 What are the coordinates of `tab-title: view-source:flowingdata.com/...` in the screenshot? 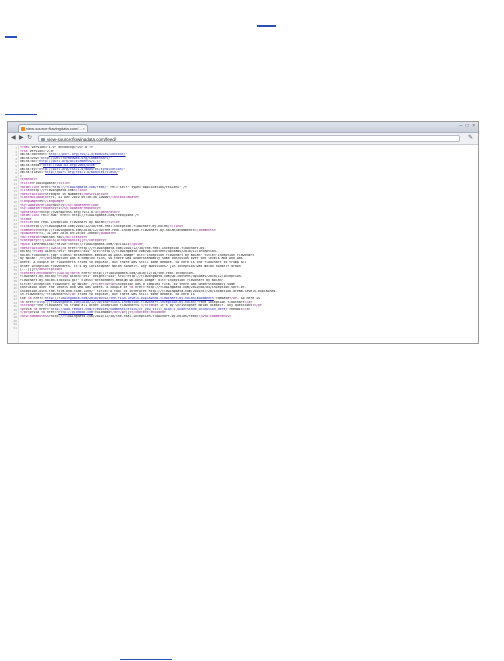 It's located at (54, 128).